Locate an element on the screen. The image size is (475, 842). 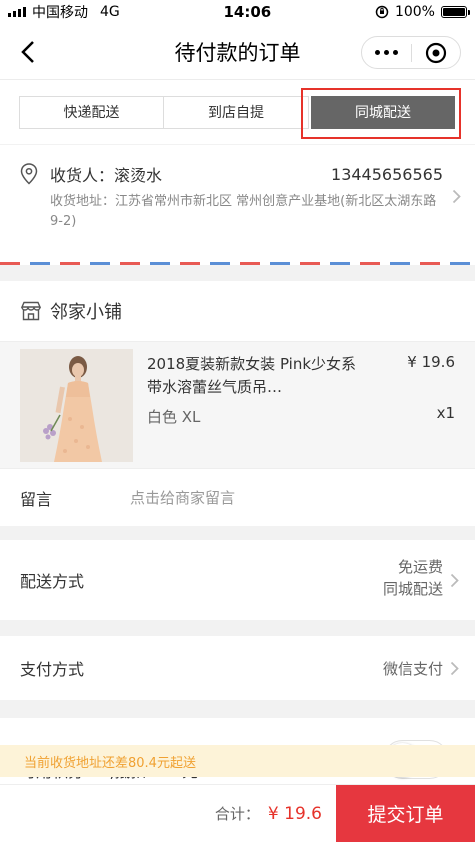
airmail-border is located at coordinates (237, 263).